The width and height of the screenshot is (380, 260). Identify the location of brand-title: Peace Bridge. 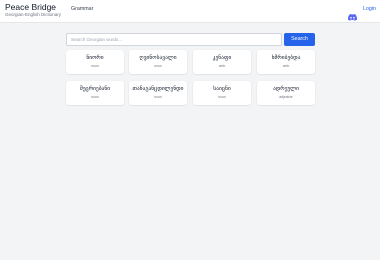
(33, 7).